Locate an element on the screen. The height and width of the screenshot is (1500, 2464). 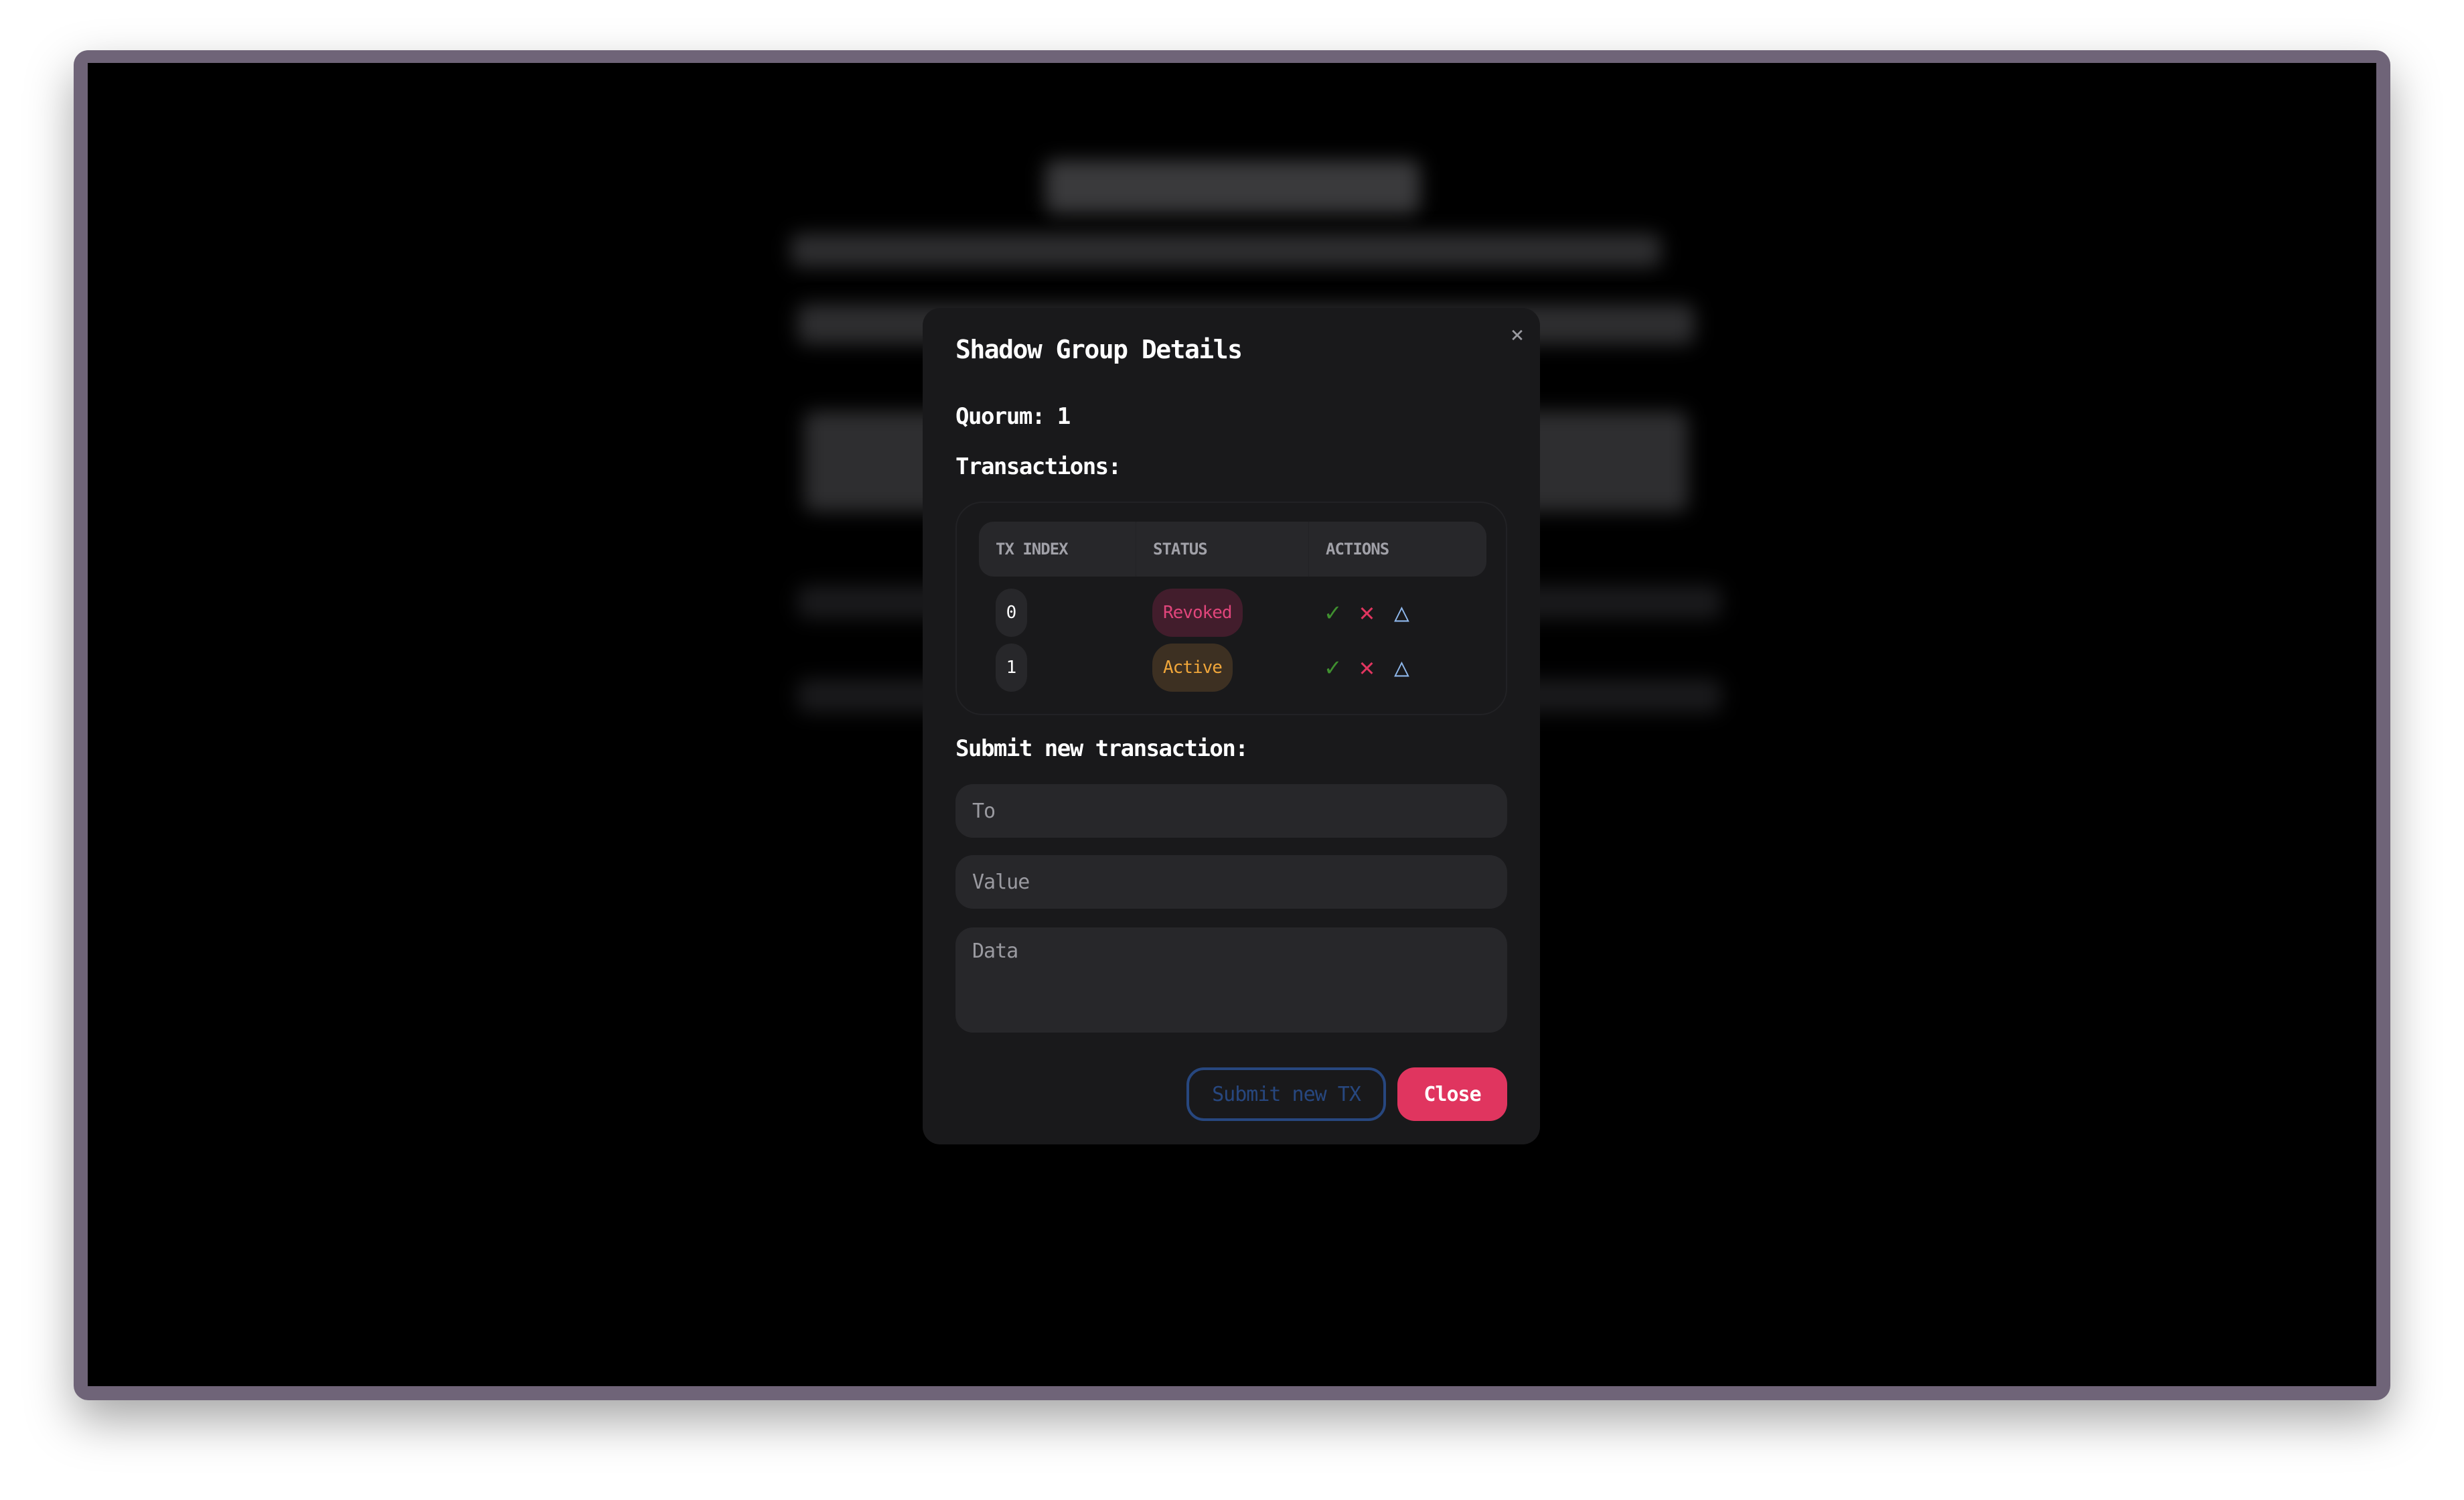
table-row: 1 Active ✓ ✕ △ is located at coordinates (1232, 667).